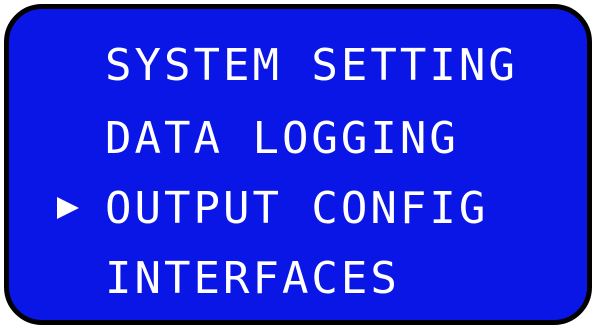 The width and height of the screenshot is (594, 327). I want to click on menu-item-label: SYSTEM SETTING, so click(311, 65).